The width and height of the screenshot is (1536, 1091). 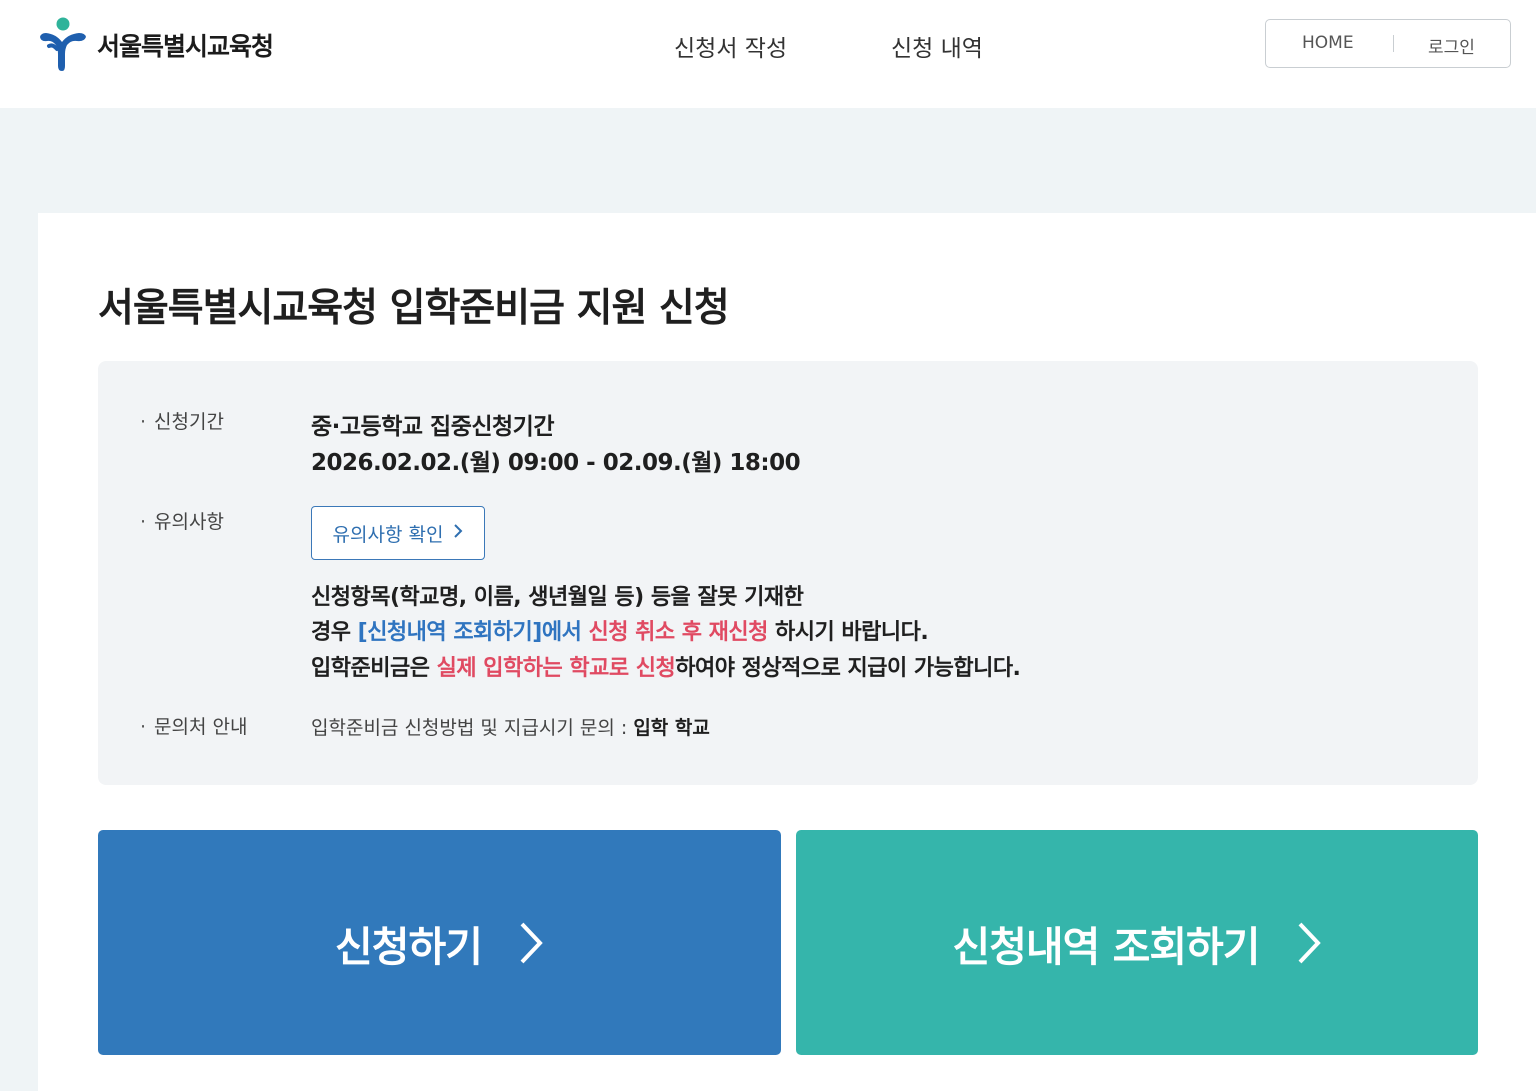 What do you see at coordinates (1451, 45) in the screenshot?
I see `login-link: 로그인` at bounding box center [1451, 45].